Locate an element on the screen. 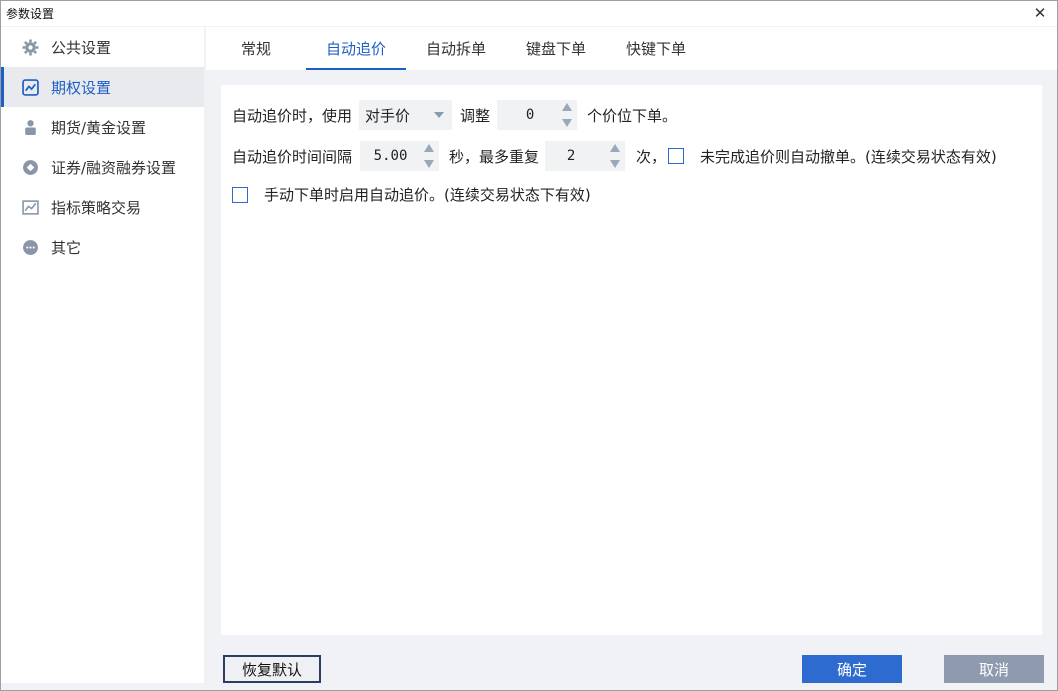 Image resolution: width=1058 pixels, height=691 pixels. sidebar-item-option-settings: 期权设置 is located at coordinates (102, 87).